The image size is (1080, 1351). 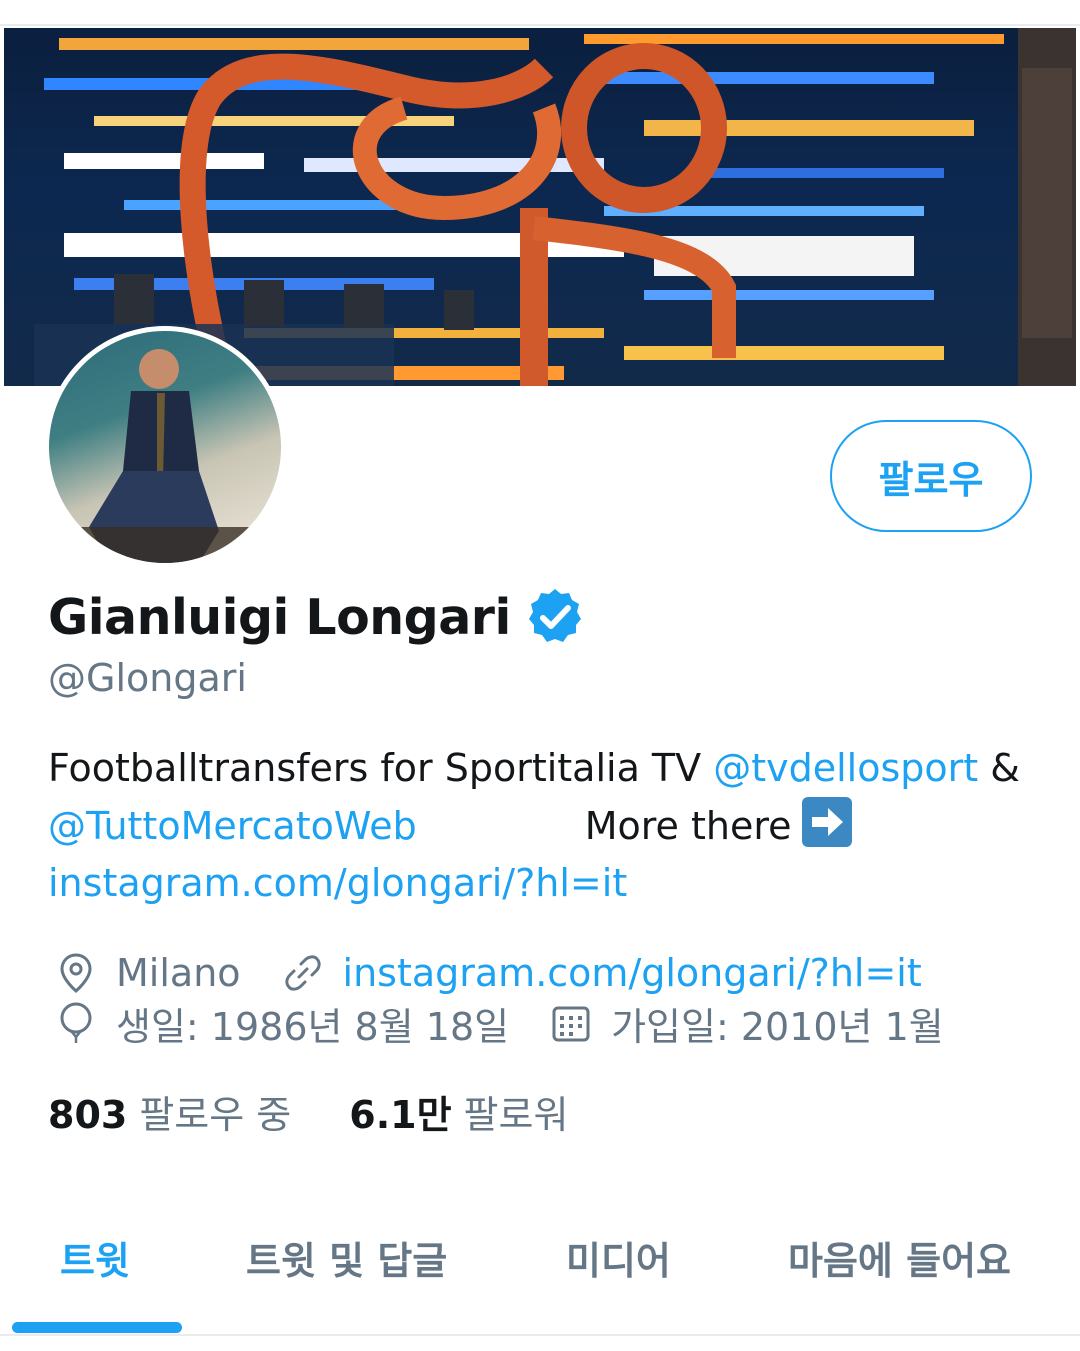 What do you see at coordinates (279, 617) in the screenshot?
I see `display-name: Gianluigi Longari` at bounding box center [279, 617].